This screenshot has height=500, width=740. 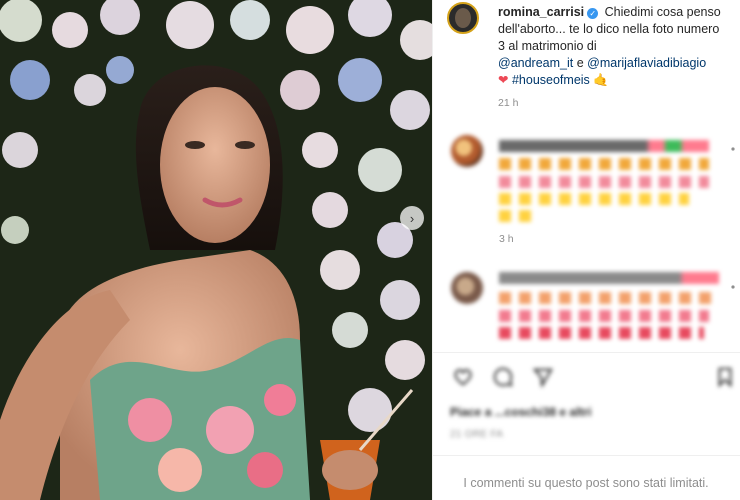 What do you see at coordinates (646, 63) in the screenshot?
I see `mention-link-2: @marijaflaviadibiagio` at bounding box center [646, 63].